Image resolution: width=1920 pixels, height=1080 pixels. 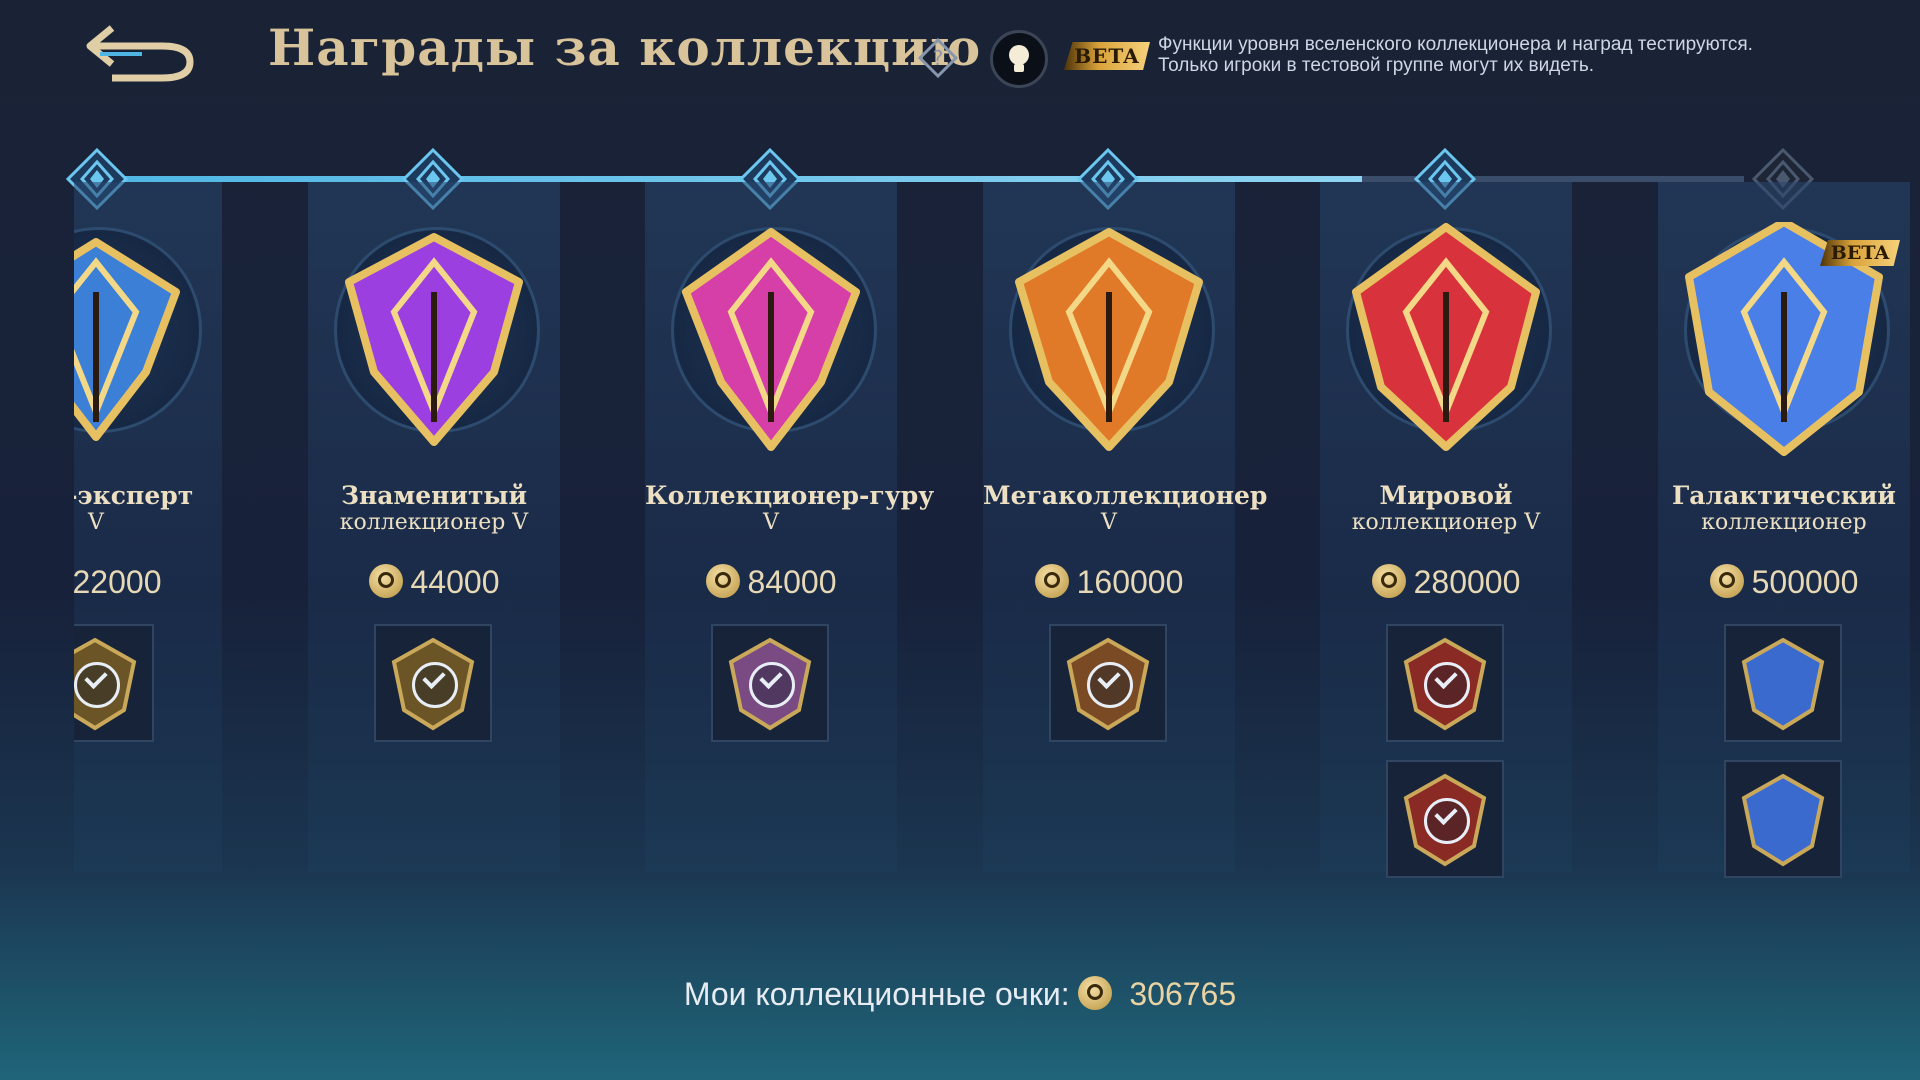 What do you see at coordinates (1805, 582) in the screenshot?
I see `tier-points-value: 500000` at bounding box center [1805, 582].